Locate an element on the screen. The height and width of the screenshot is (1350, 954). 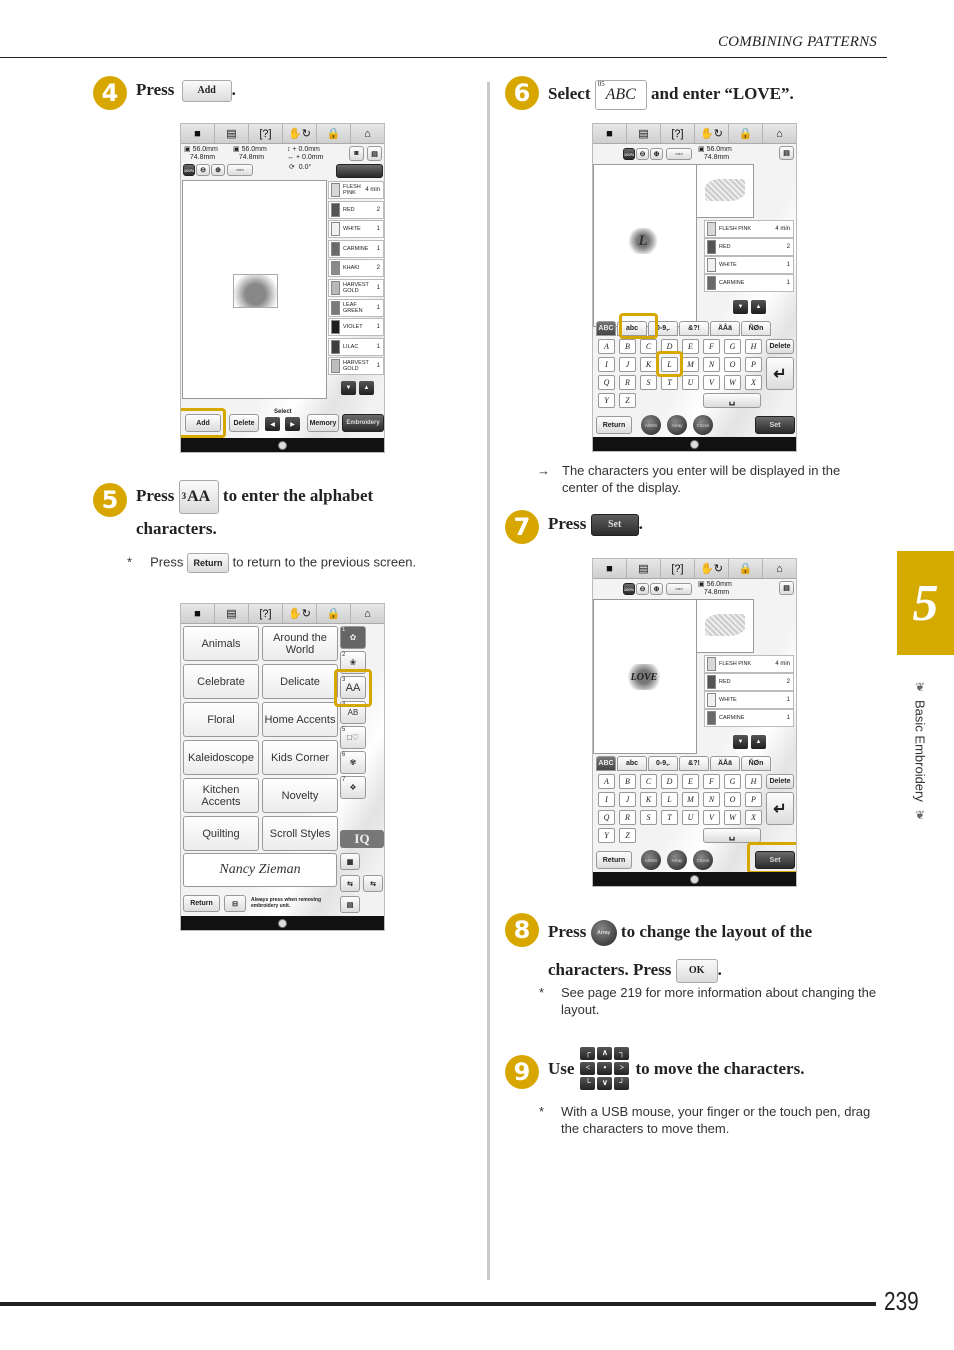
key-t: T is located at coordinates (669, 382).